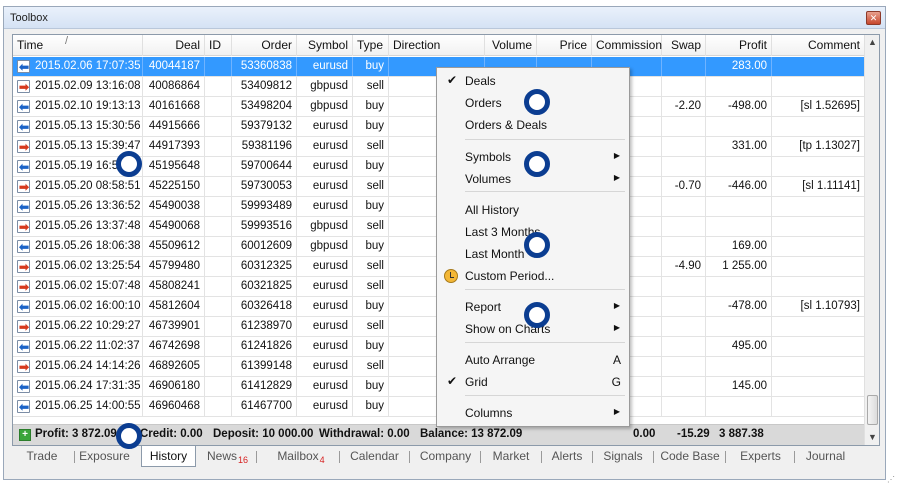 The width and height of the screenshot is (897, 486). Describe the element at coordinates (218, 45) in the screenshot. I see `column-header-id: ID` at that location.